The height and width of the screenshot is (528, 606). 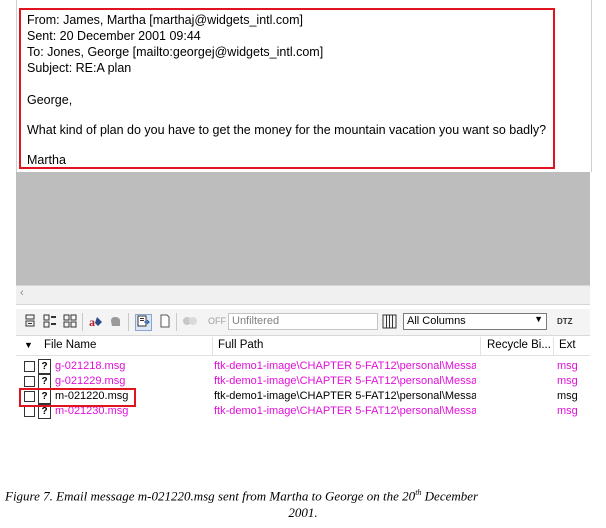 I want to click on caption-line2: 2001., so click(x=303, y=512).